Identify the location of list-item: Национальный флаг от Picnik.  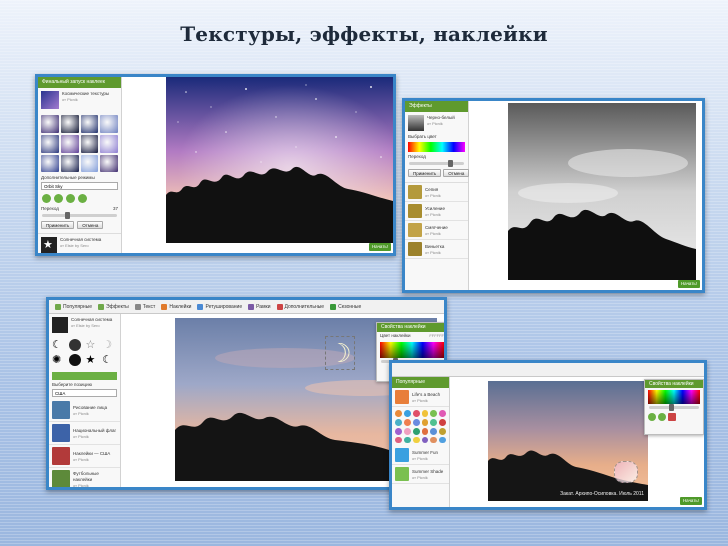
(84, 433).